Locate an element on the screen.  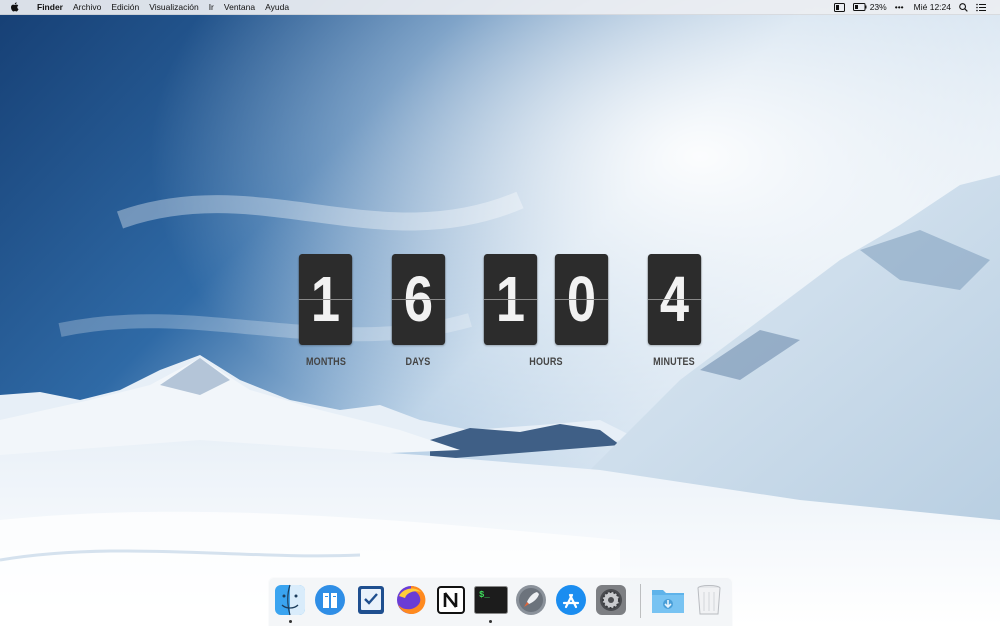
dock-trash is located at coordinates (709, 600).